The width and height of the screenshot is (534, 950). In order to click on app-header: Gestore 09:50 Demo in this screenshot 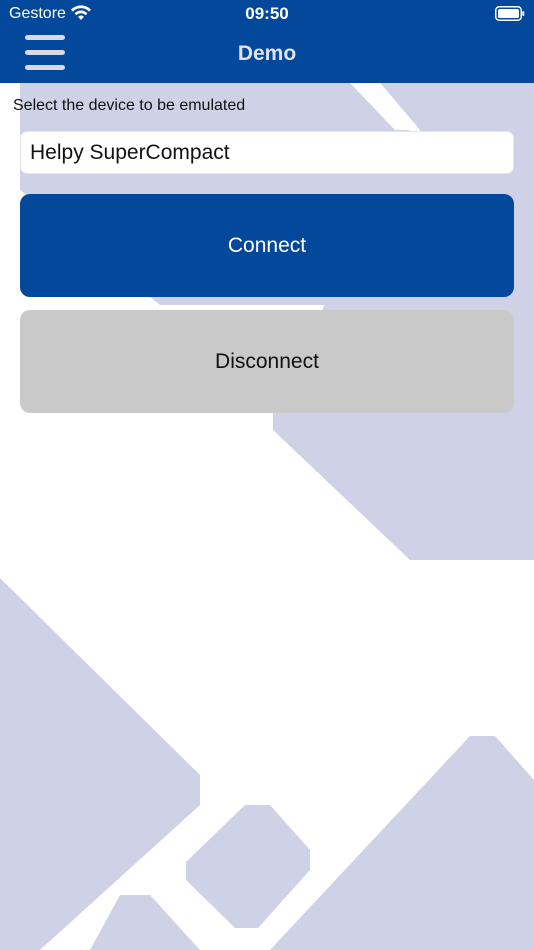, I will do `click(267, 41)`.